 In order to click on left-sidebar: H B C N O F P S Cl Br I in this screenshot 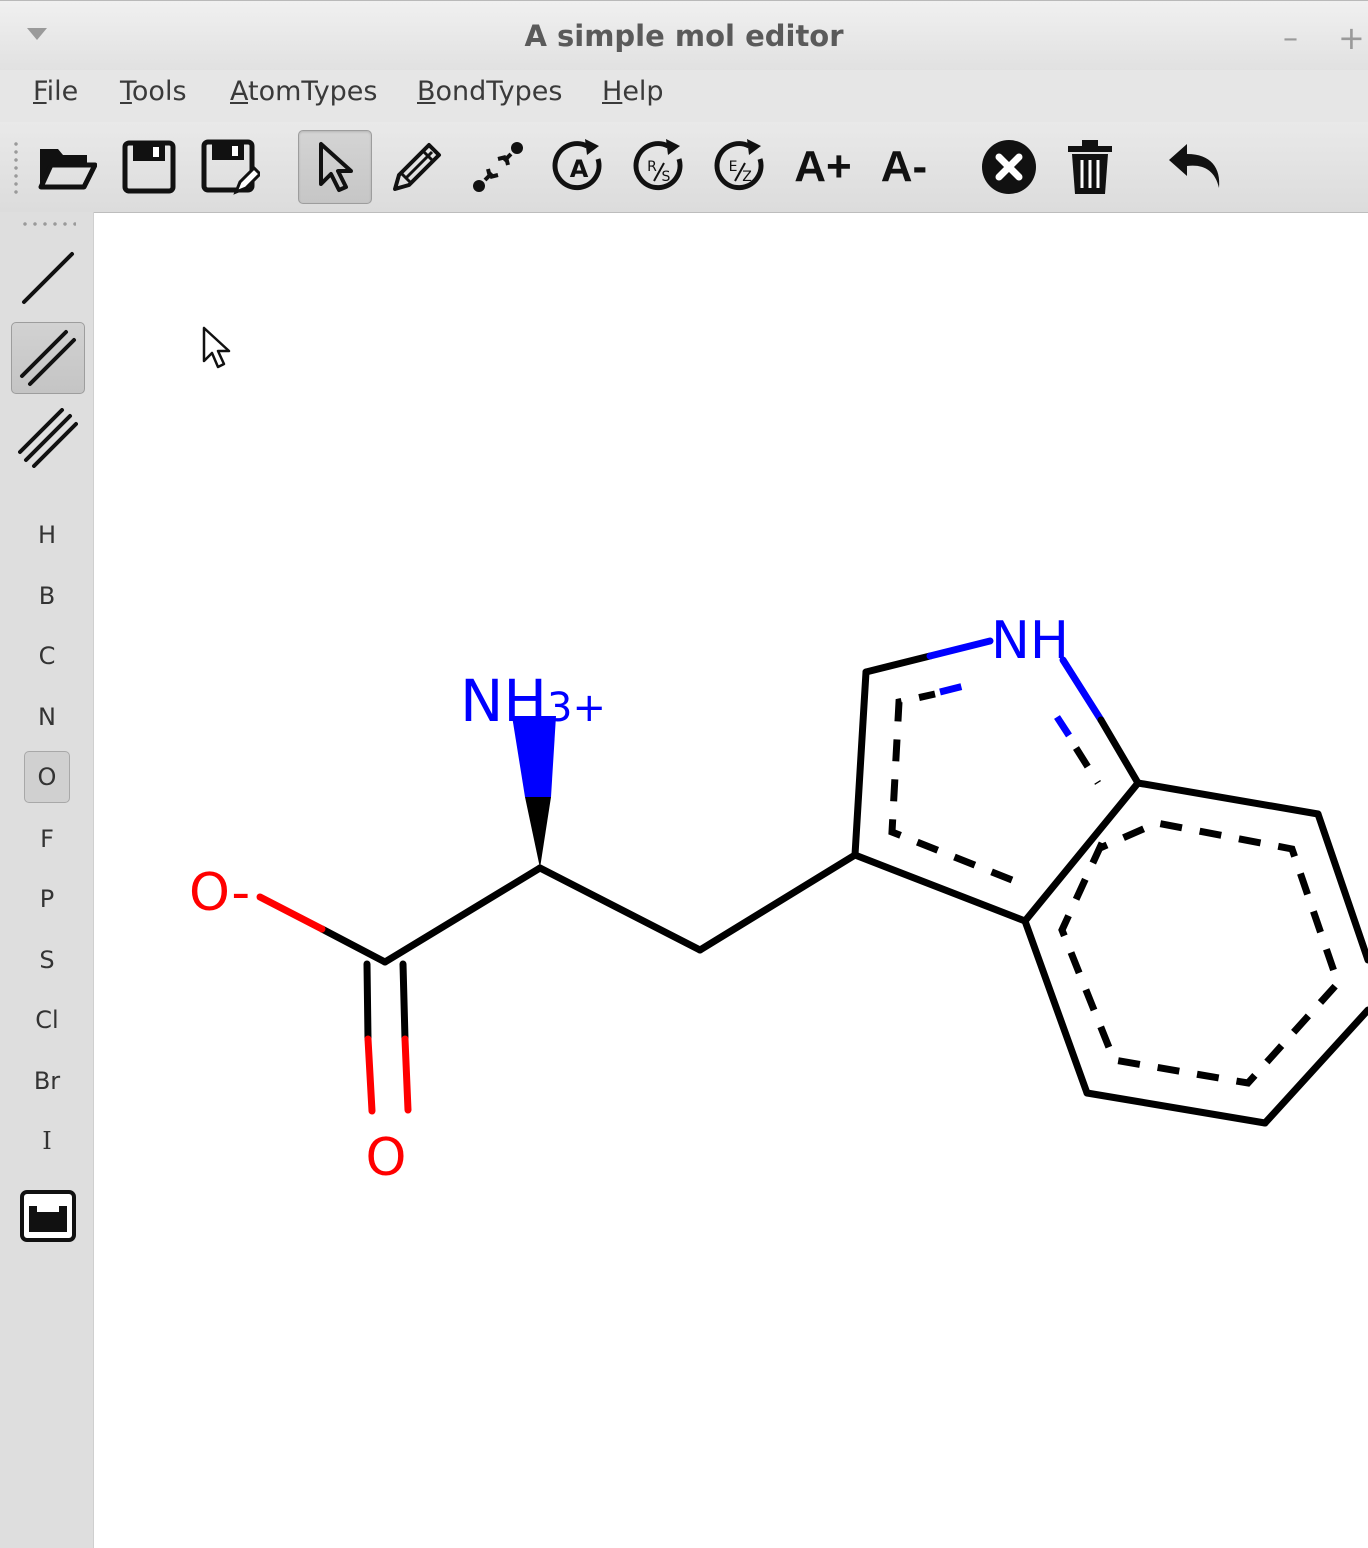, I will do `click(47, 880)`.